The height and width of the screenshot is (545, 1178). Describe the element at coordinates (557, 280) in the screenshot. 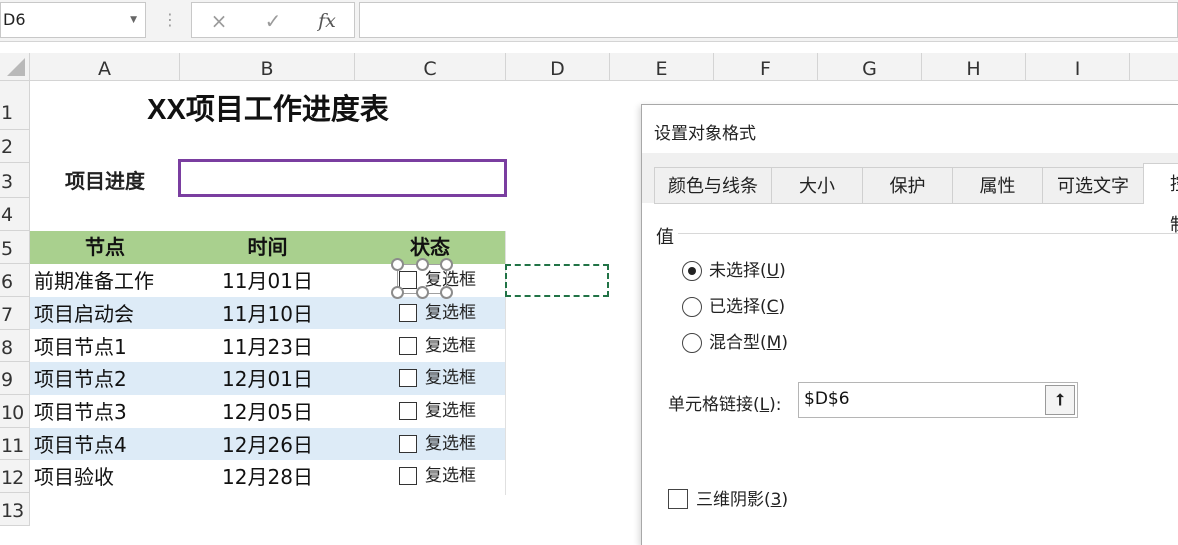

I see `cell-d6-marquee` at that location.